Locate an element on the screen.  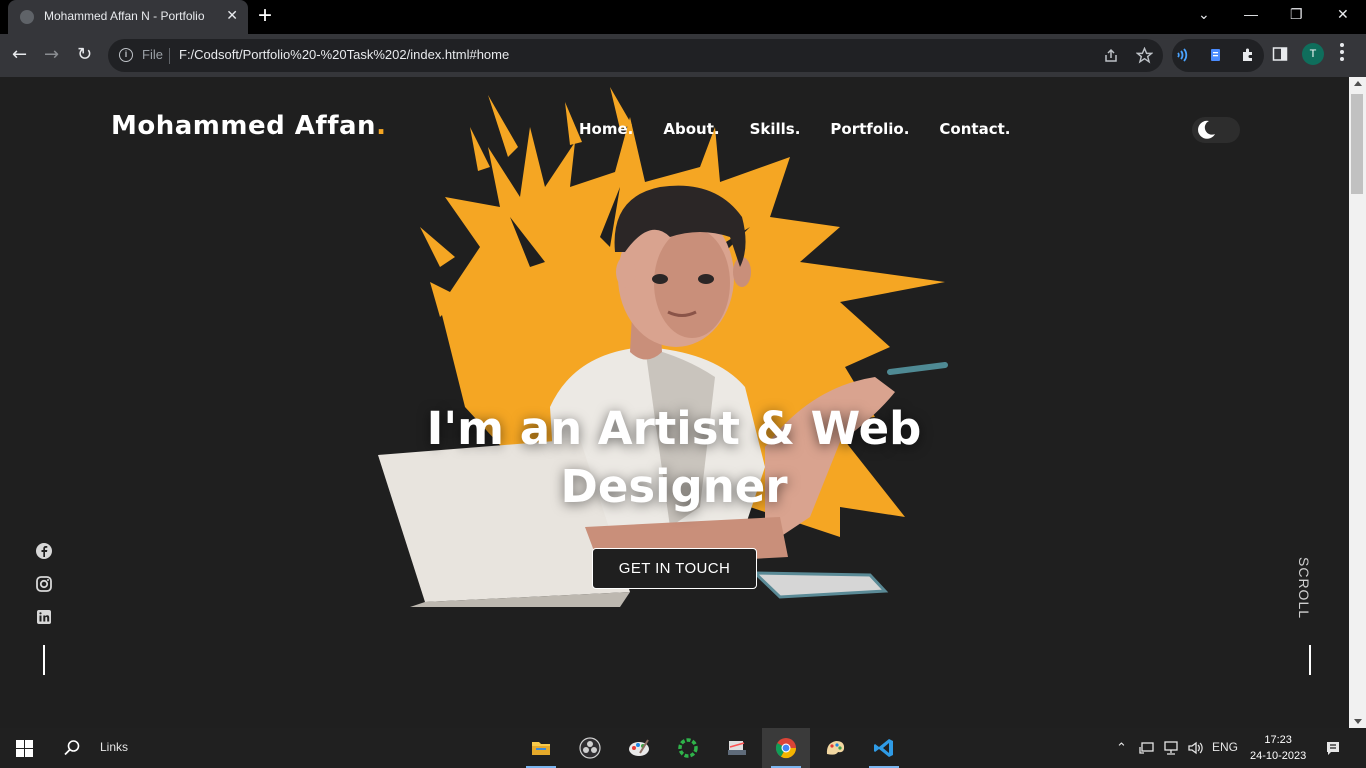
facebook-icon is located at coordinates (44, 551).